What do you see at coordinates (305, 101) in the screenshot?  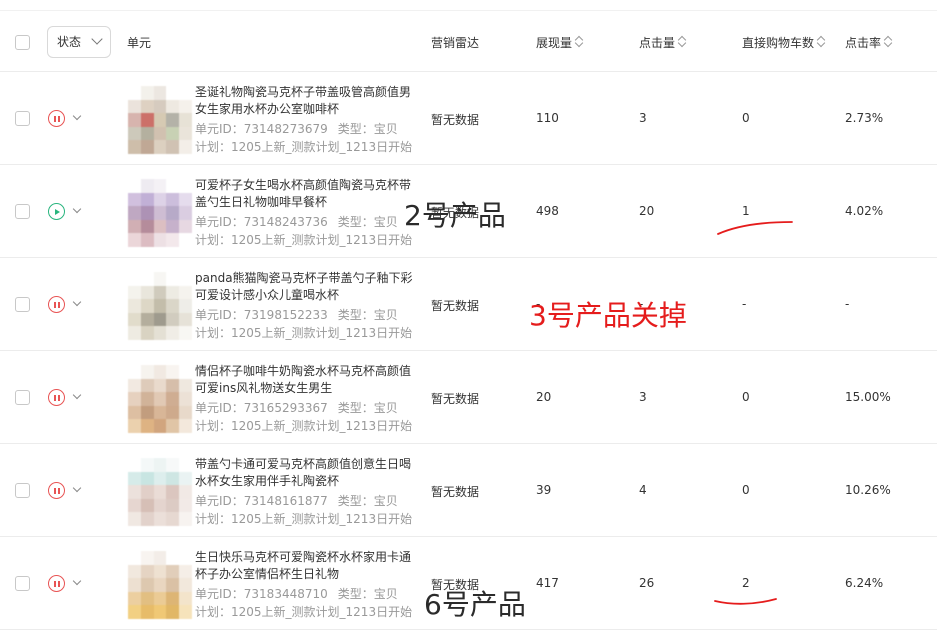 I see `product-title: 圣诞礼物陶瓷马克杯子带盖吸管高颜值男女生家用水杯办公室咖啡杯` at bounding box center [305, 101].